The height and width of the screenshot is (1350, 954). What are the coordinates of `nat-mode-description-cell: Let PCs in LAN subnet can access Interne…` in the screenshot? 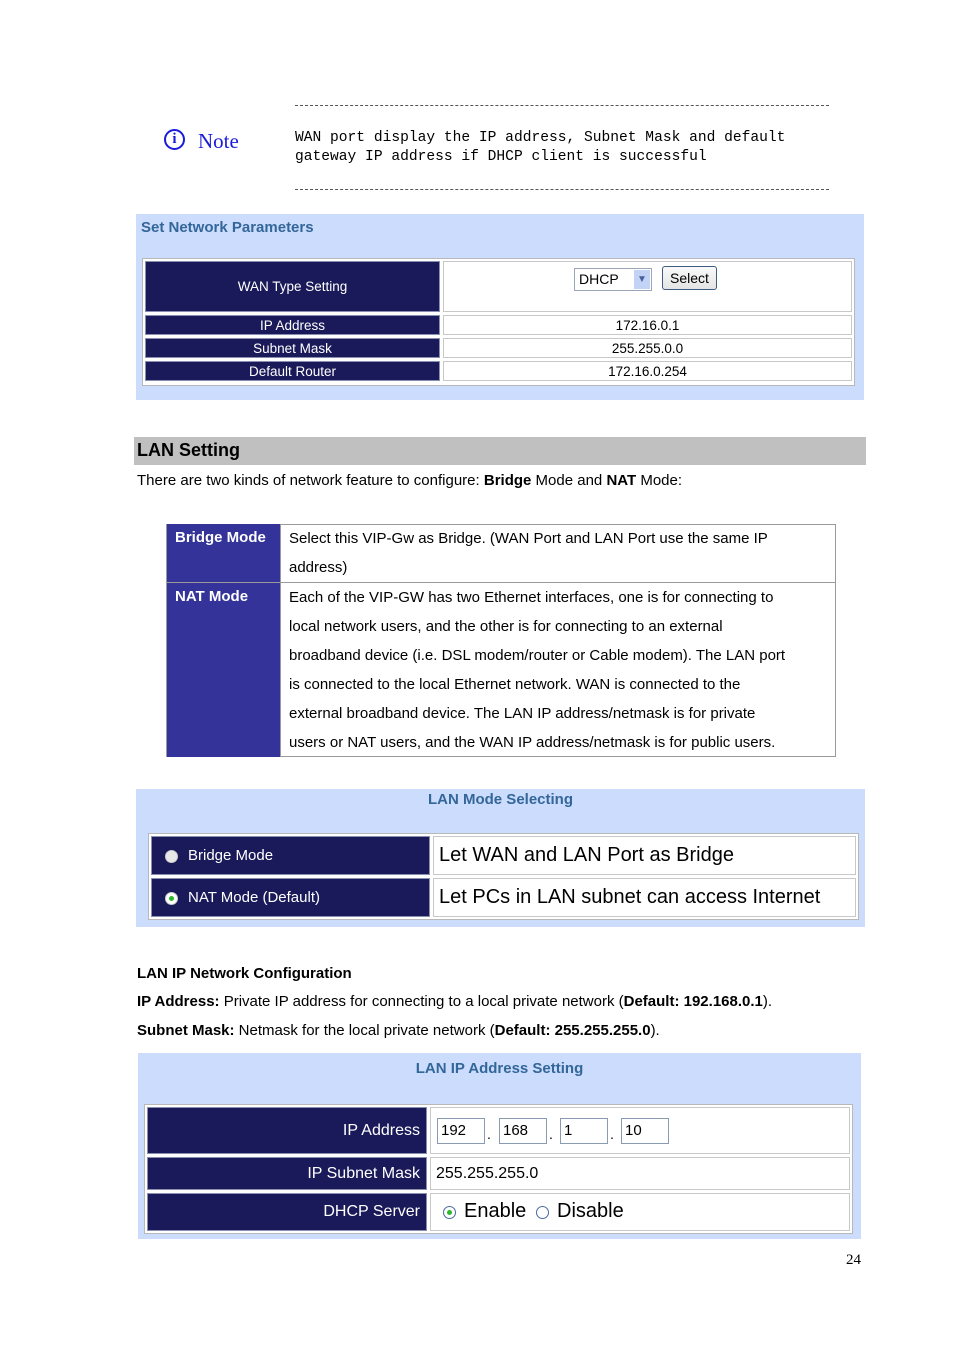 It's located at (644, 897).